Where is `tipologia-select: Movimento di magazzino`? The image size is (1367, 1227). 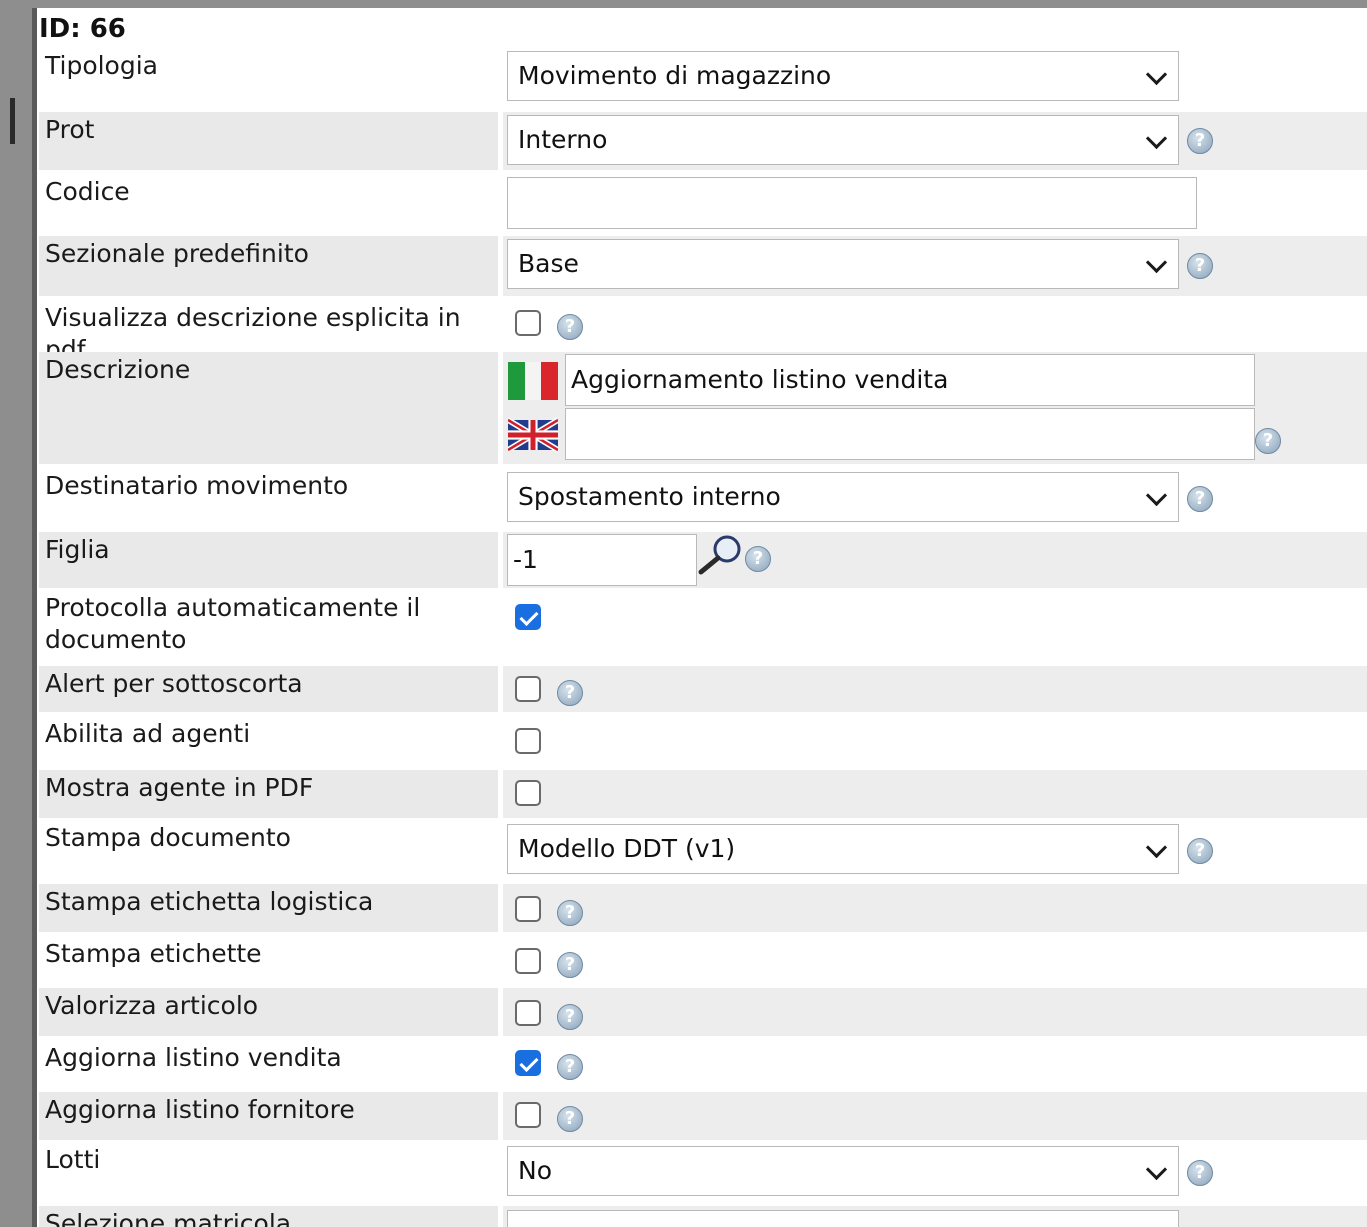 tipologia-select: Movimento di magazzino is located at coordinates (843, 76).